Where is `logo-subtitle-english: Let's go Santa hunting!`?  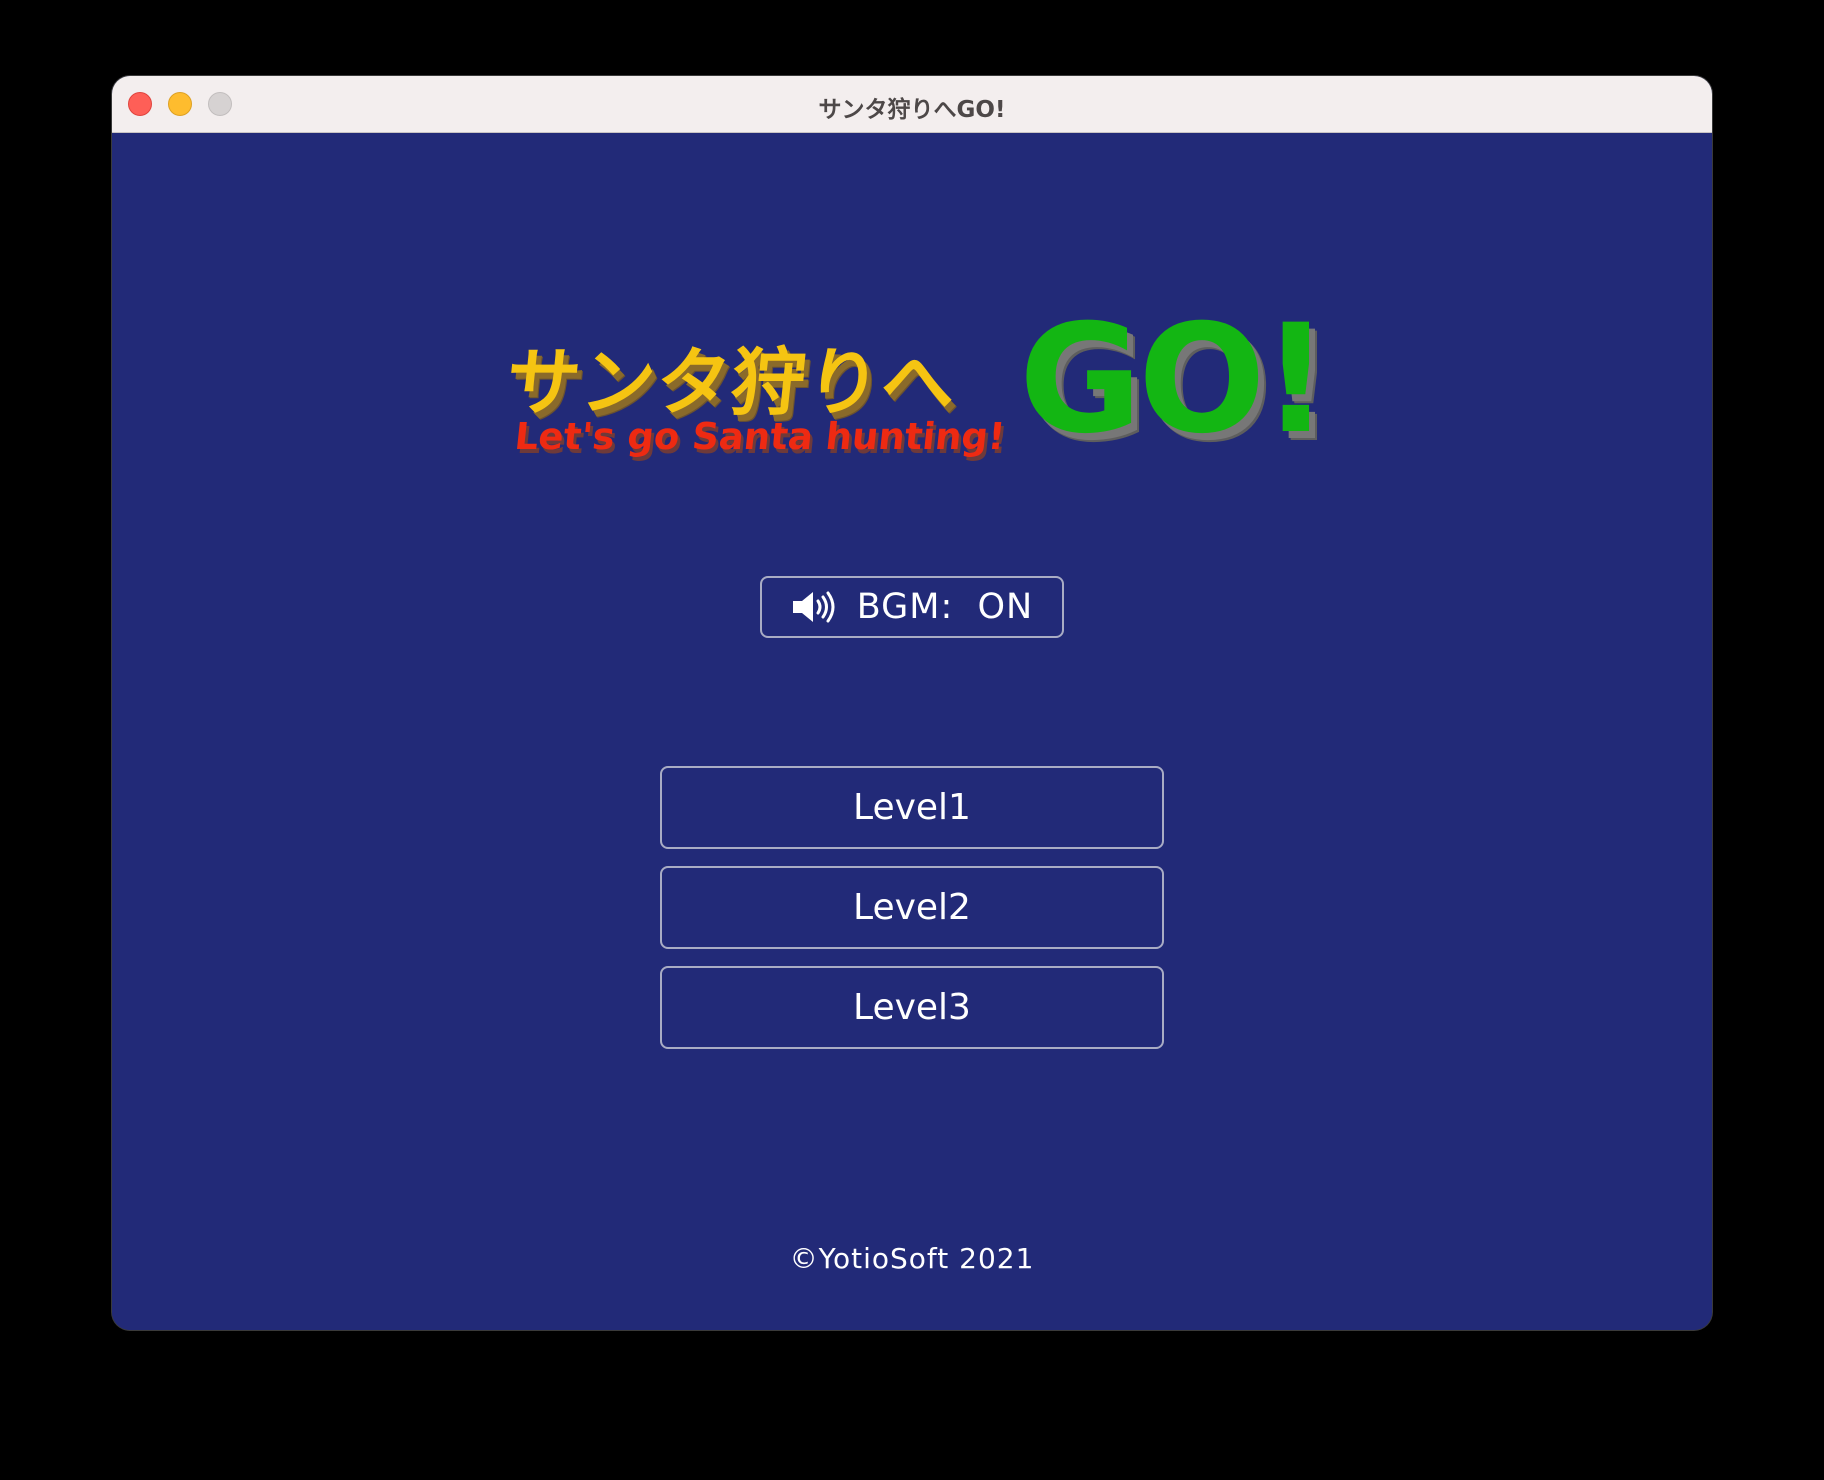 logo-subtitle-english: Let's go Santa hunting! is located at coordinates (760, 436).